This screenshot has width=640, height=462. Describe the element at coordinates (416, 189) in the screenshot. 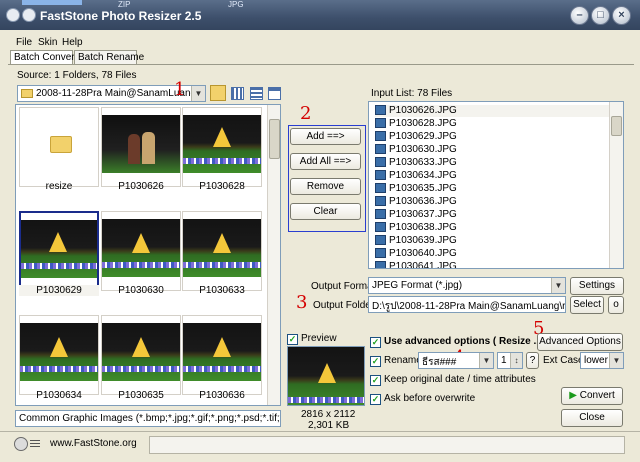

I see `list-item: P1030635.JPG` at that location.